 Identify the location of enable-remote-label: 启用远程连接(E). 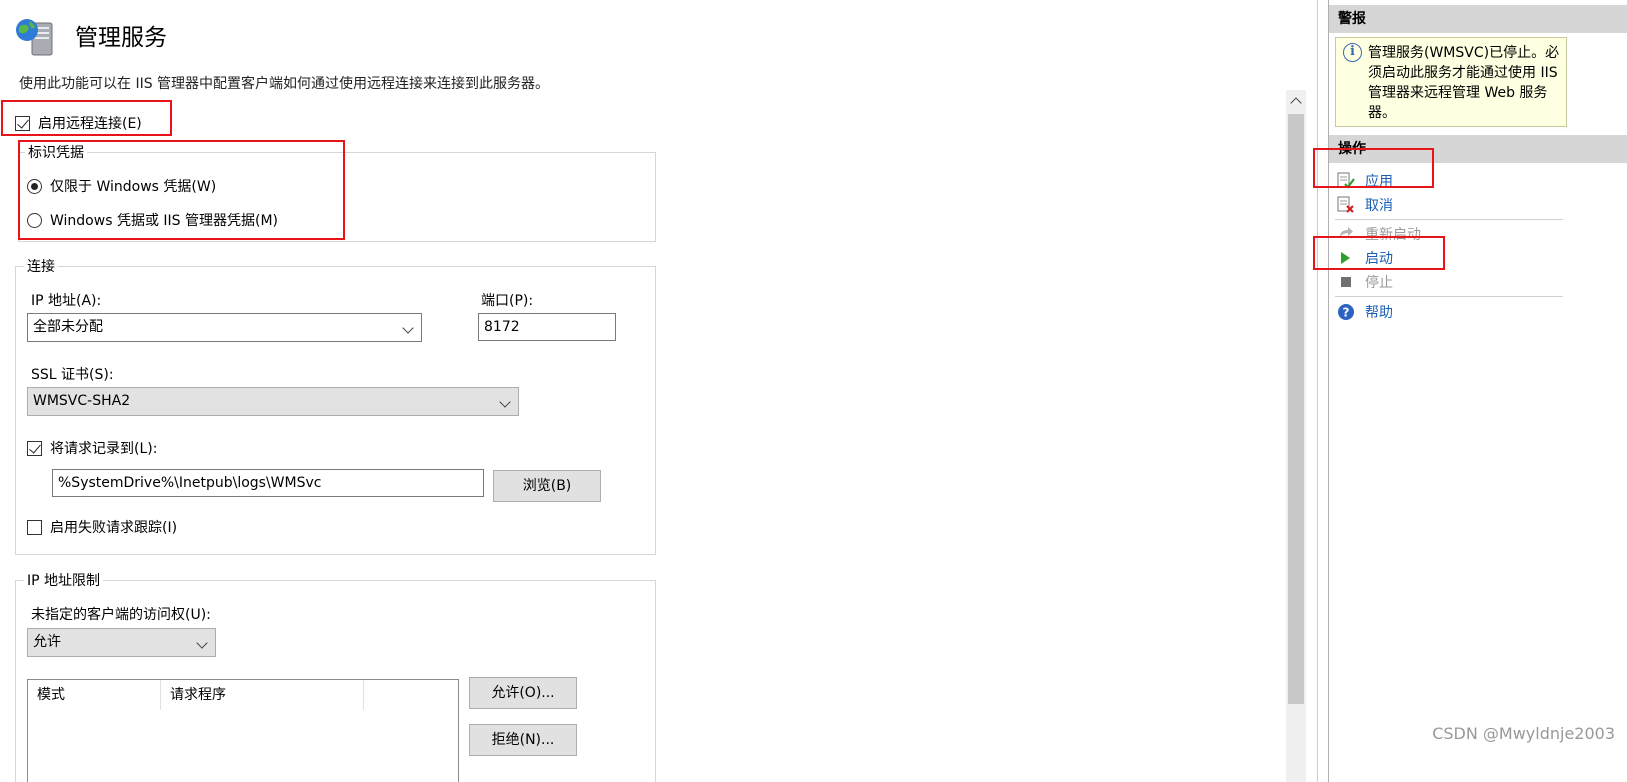
(90, 124).